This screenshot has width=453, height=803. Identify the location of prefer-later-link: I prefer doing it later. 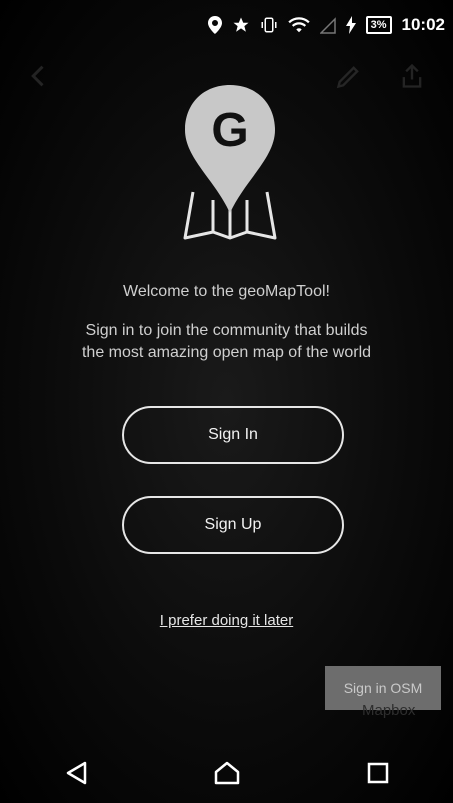
(226, 620).